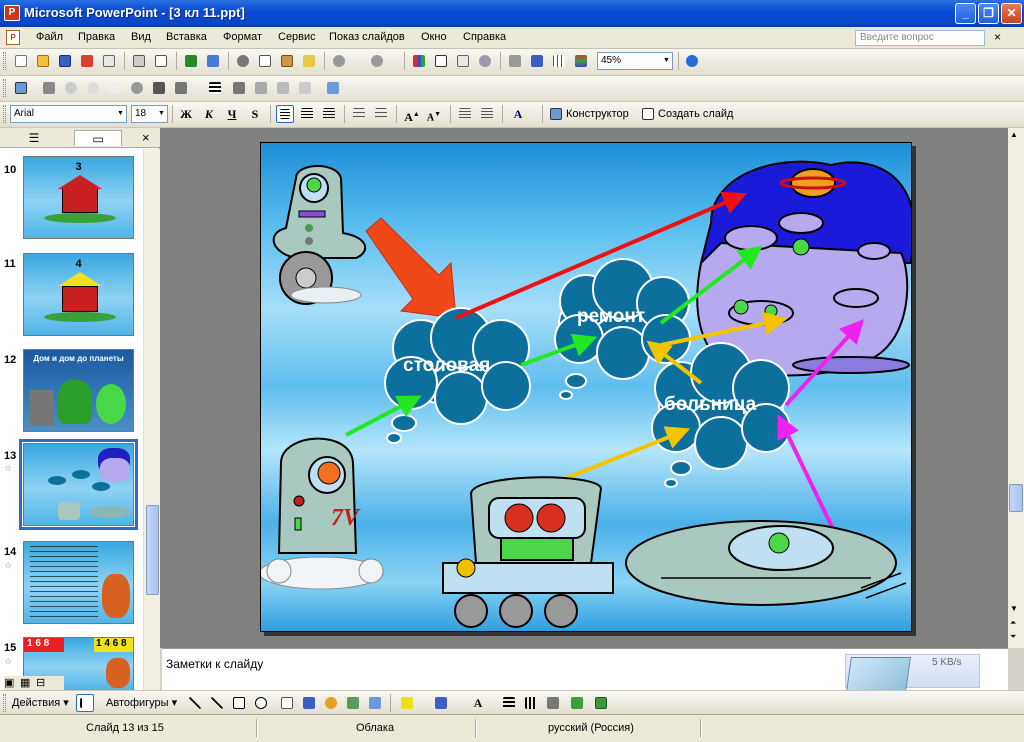 The image size is (1024, 742). What do you see at coordinates (581, 61) in the screenshot?
I see `color-grayscale-icon` at bounding box center [581, 61].